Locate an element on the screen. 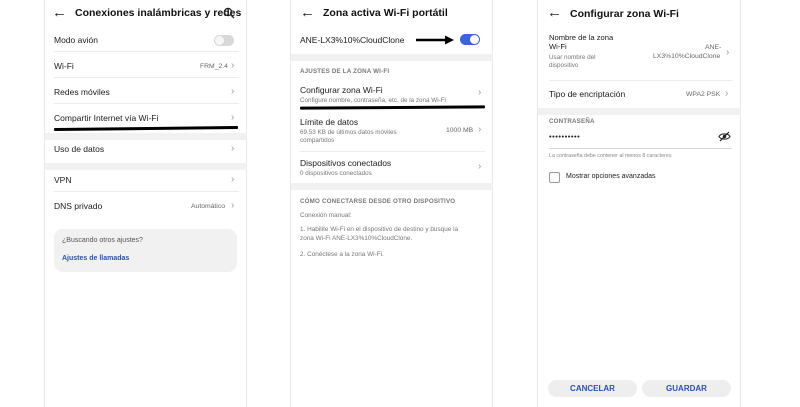 This screenshot has height=407, width=800. highlight-underline is located at coordinates (146, 128).